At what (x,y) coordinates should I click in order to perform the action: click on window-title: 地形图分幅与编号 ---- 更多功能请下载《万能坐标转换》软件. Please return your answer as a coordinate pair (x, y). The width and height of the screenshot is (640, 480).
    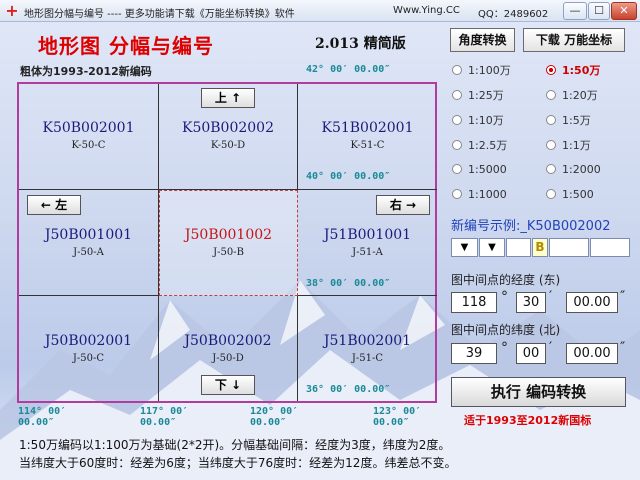
    Looking at the image, I should click on (159, 14).